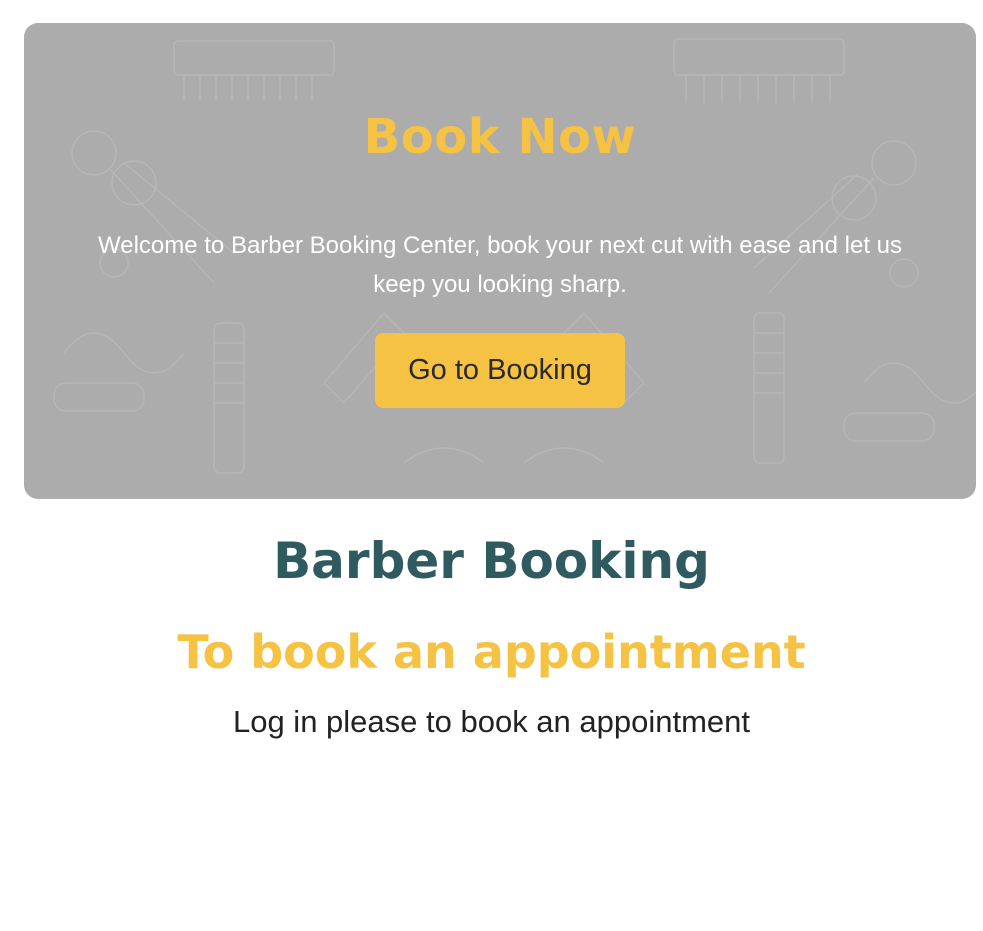 The height and width of the screenshot is (931, 983). Describe the element at coordinates (491, 652) in the screenshot. I see `section-title: To book an appointment` at that location.